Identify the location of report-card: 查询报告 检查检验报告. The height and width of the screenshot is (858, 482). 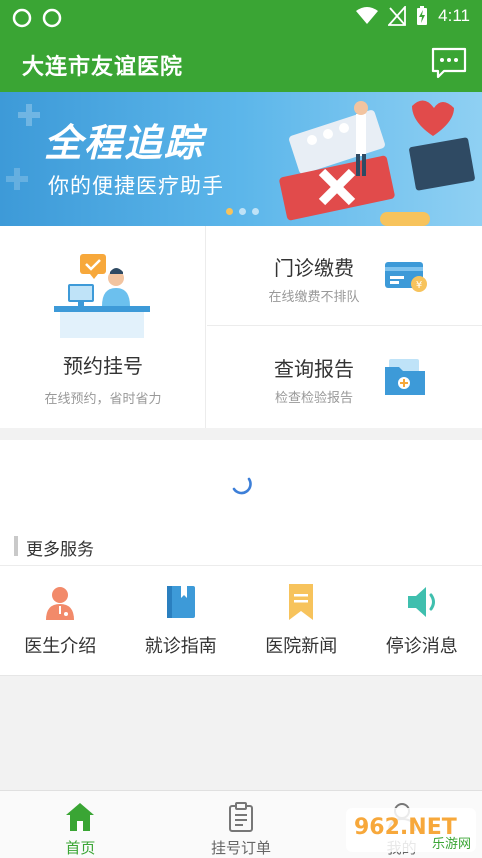
(344, 377).